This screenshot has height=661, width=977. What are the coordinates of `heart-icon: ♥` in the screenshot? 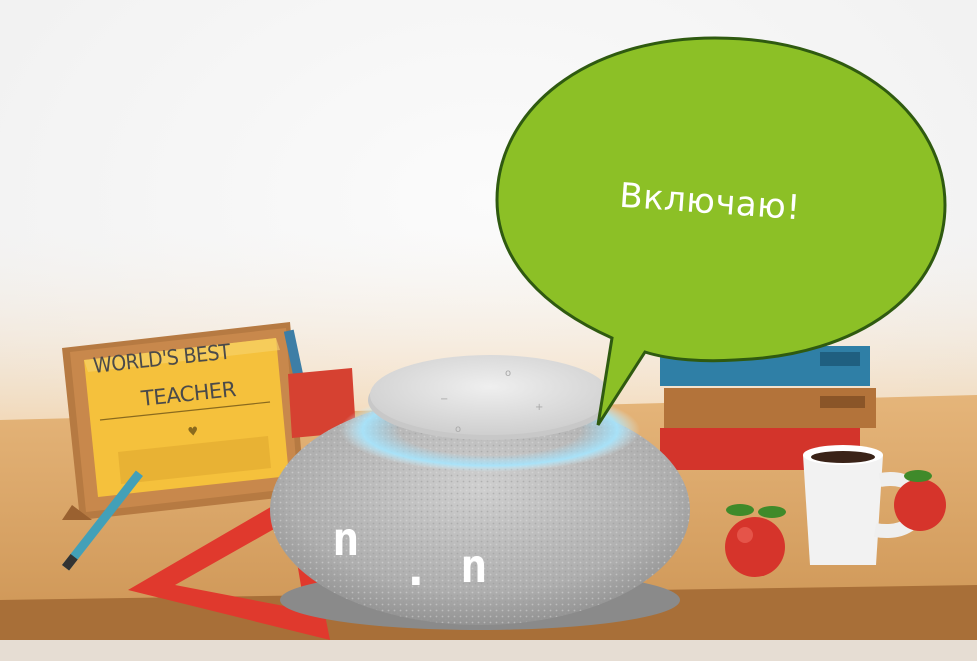 It's located at (193, 431).